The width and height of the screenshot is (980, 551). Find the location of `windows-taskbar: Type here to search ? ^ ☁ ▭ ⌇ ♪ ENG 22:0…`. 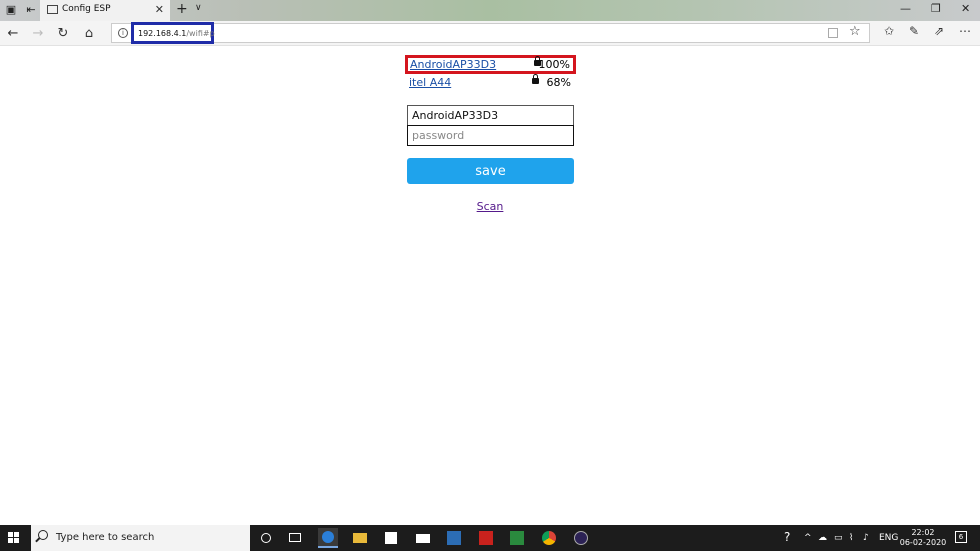

windows-taskbar: Type here to search ? ^ ☁ ▭ ⌇ ♪ ENG 22:0… is located at coordinates (490, 538).